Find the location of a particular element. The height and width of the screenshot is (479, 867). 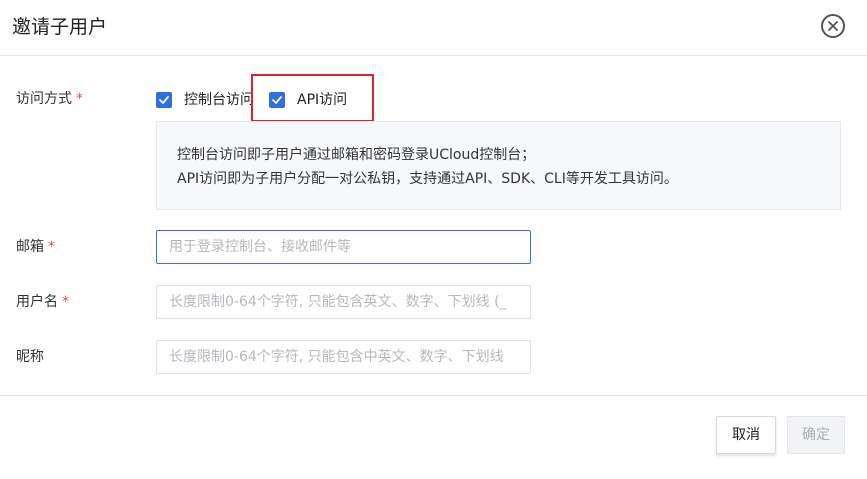

checkbox-console-access: 控制台访问 is located at coordinates (205, 100).